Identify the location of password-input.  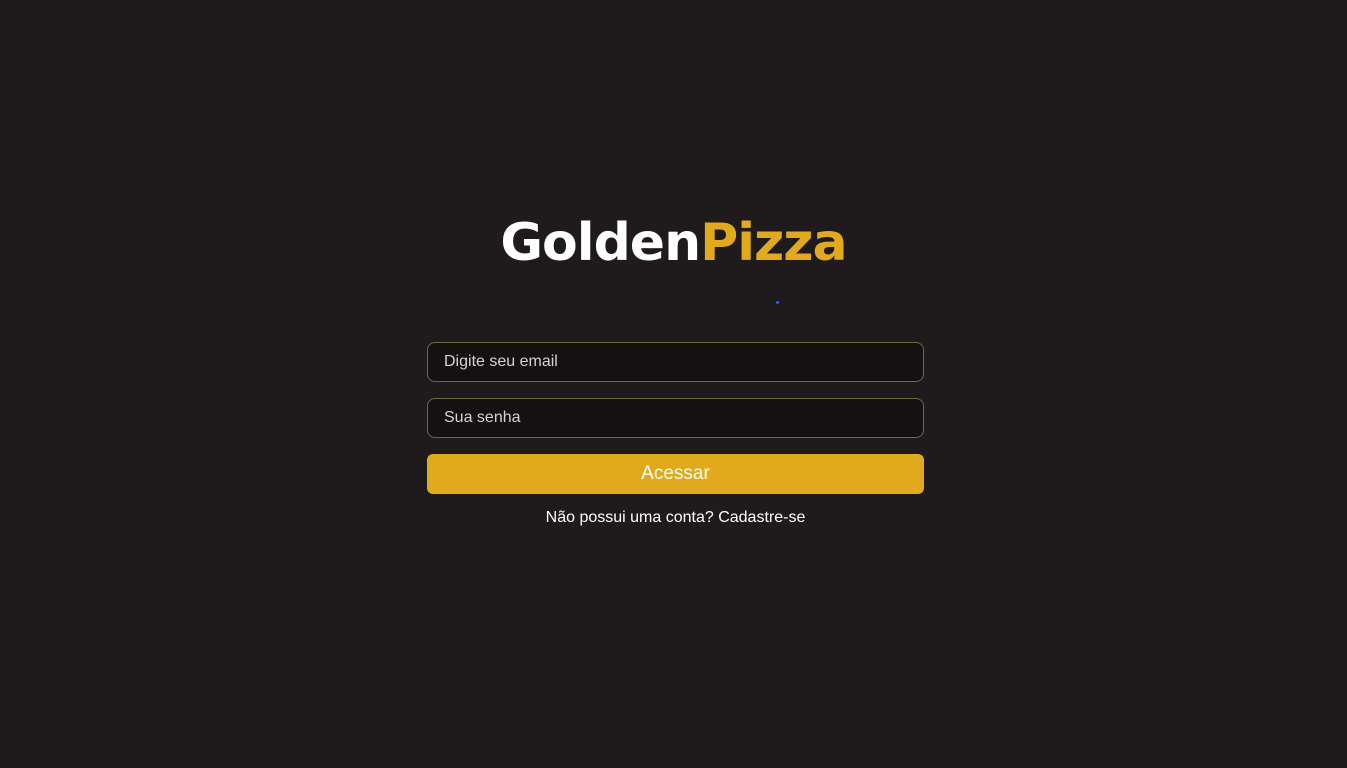
(675, 418).